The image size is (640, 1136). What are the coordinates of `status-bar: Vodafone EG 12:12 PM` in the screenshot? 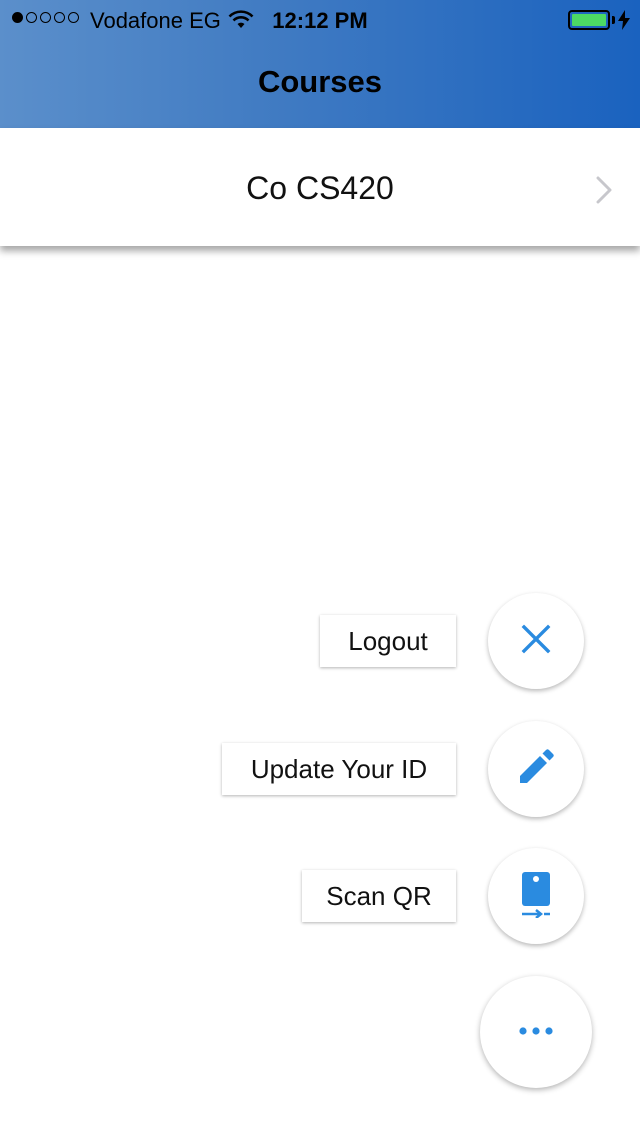 It's located at (320, 20).